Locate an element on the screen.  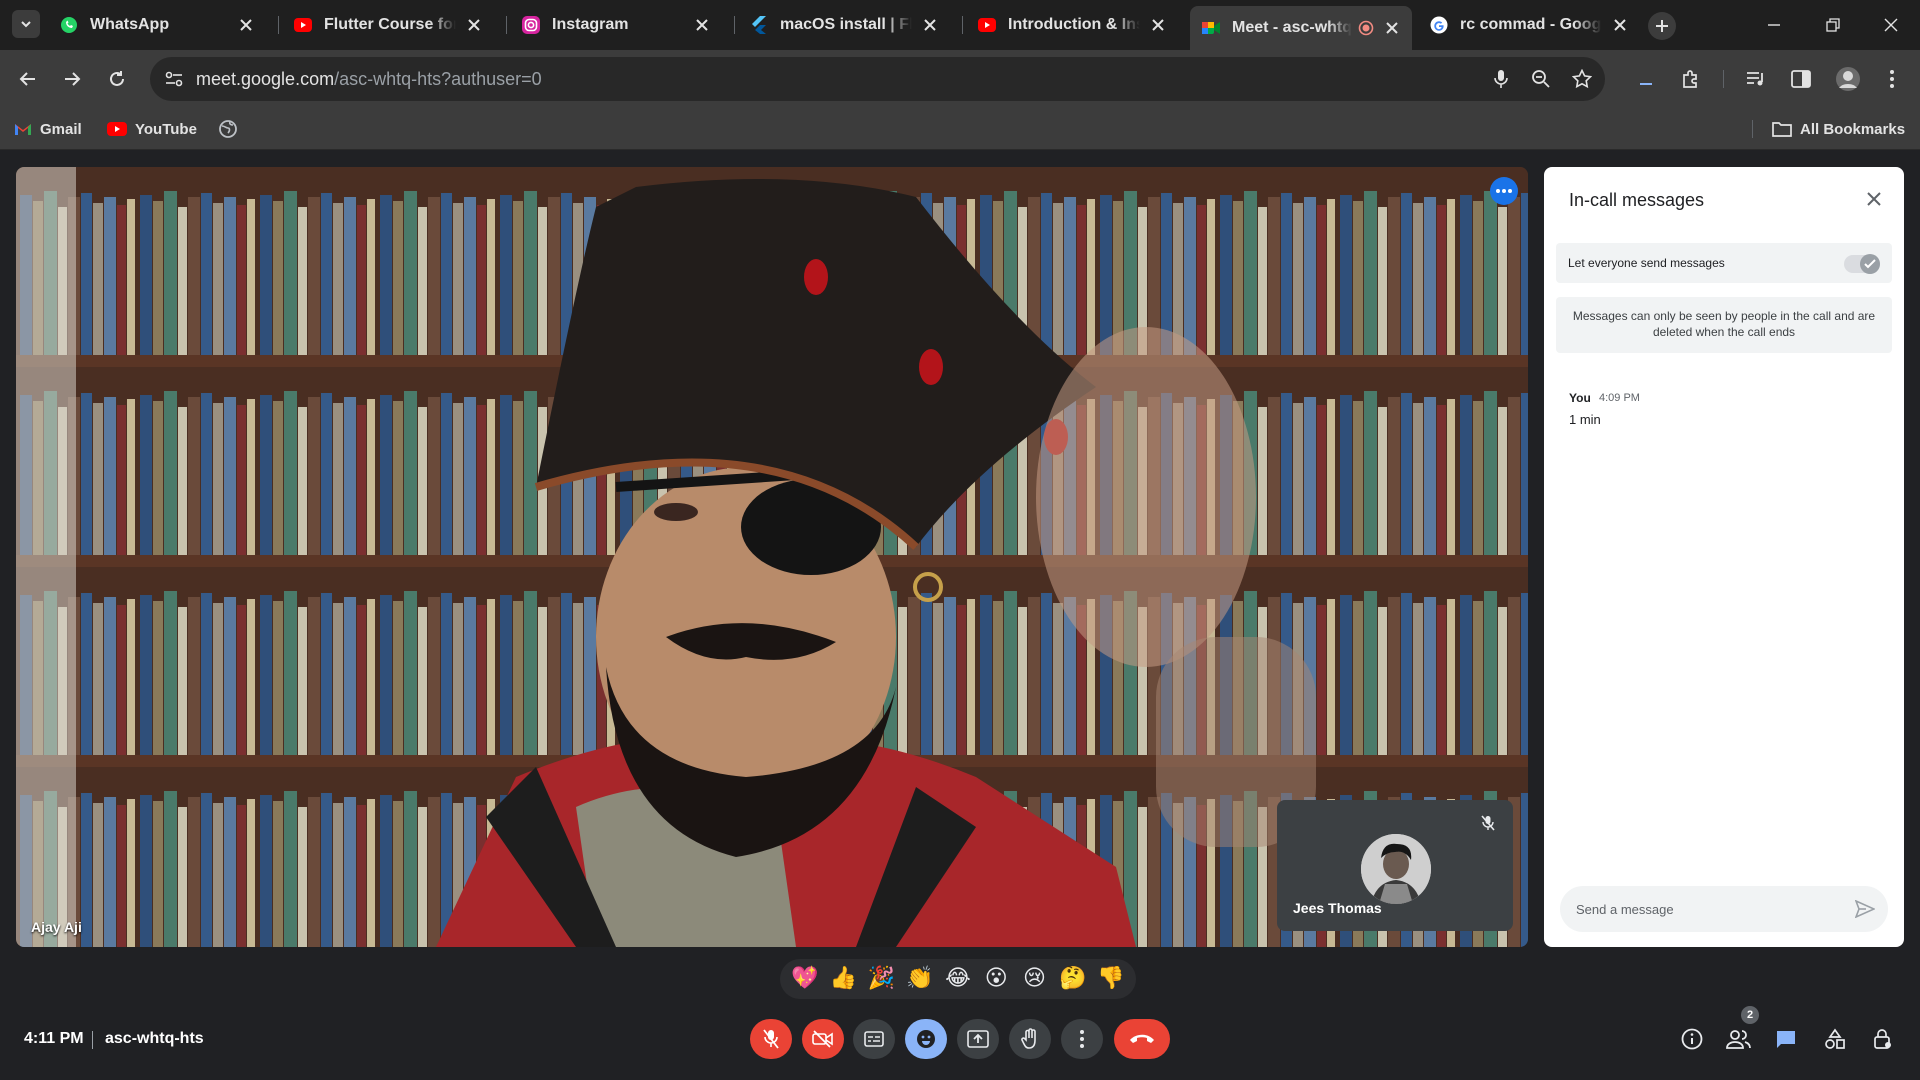
extensions-button is located at coordinates (1691, 79).